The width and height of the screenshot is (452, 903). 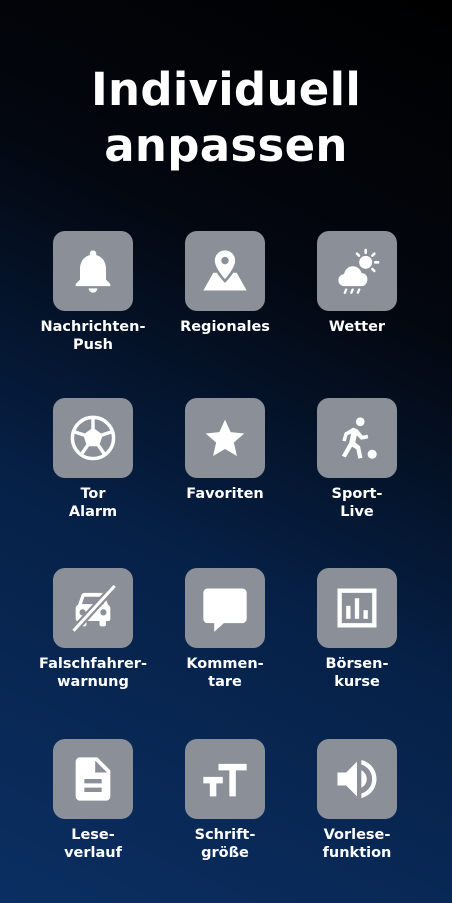 What do you see at coordinates (357, 511) in the screenshot?
I see `tile-label-line-2: Live` at bounding box center [357, 511].